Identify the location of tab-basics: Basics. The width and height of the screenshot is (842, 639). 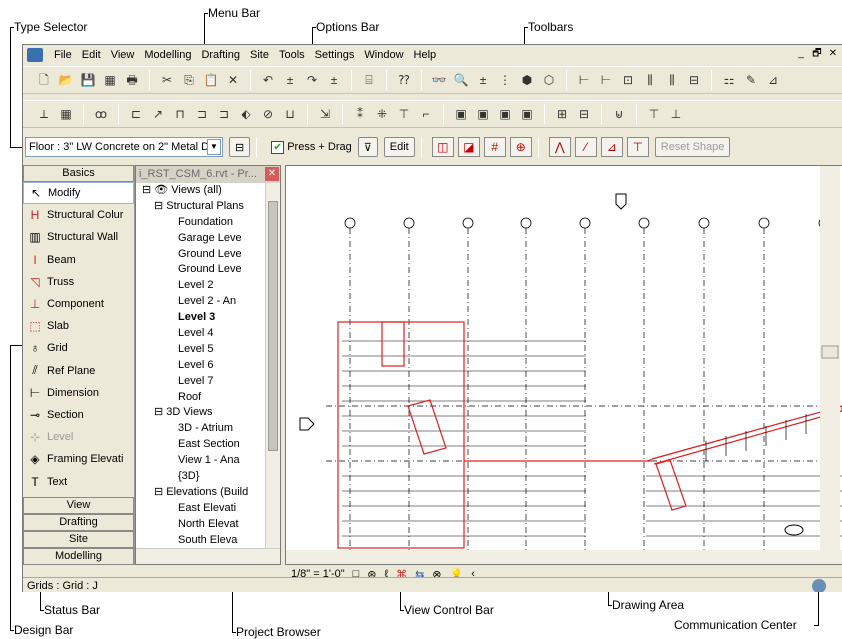
(78, 173).